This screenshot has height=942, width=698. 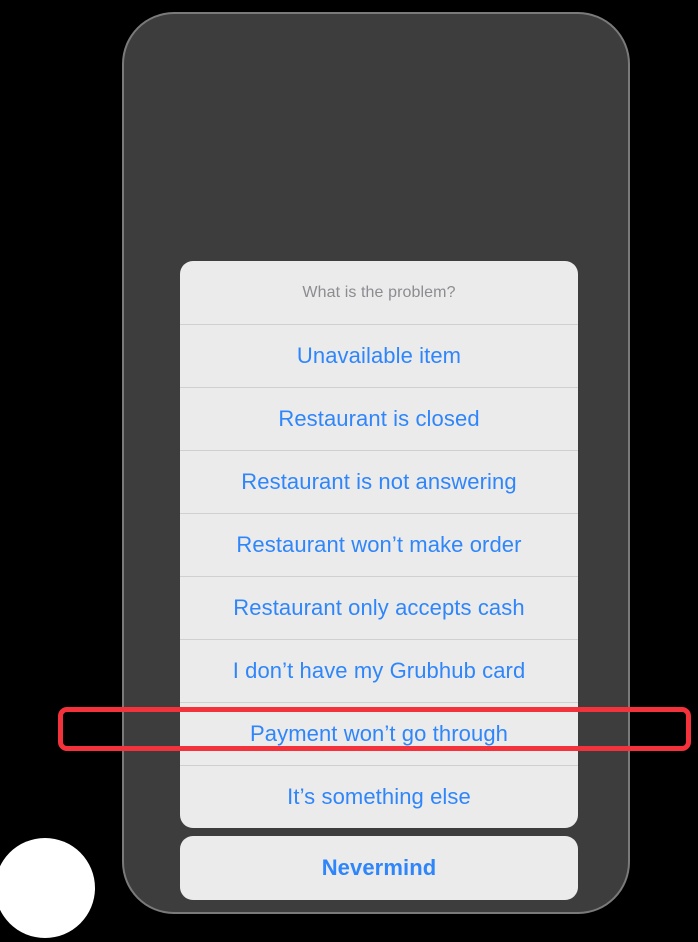 I want to click on option-unavailable-item: Unavailable item, so click(x=379, y=356).